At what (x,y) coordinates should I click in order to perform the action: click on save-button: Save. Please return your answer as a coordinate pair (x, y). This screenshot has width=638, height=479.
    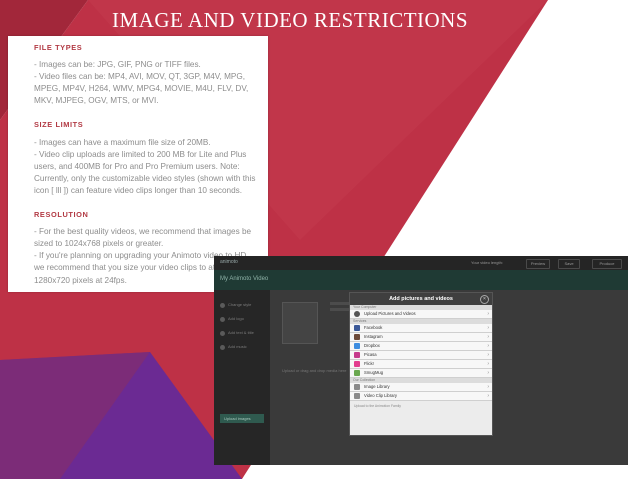
    Looking at the image, I should click on (569, 264).